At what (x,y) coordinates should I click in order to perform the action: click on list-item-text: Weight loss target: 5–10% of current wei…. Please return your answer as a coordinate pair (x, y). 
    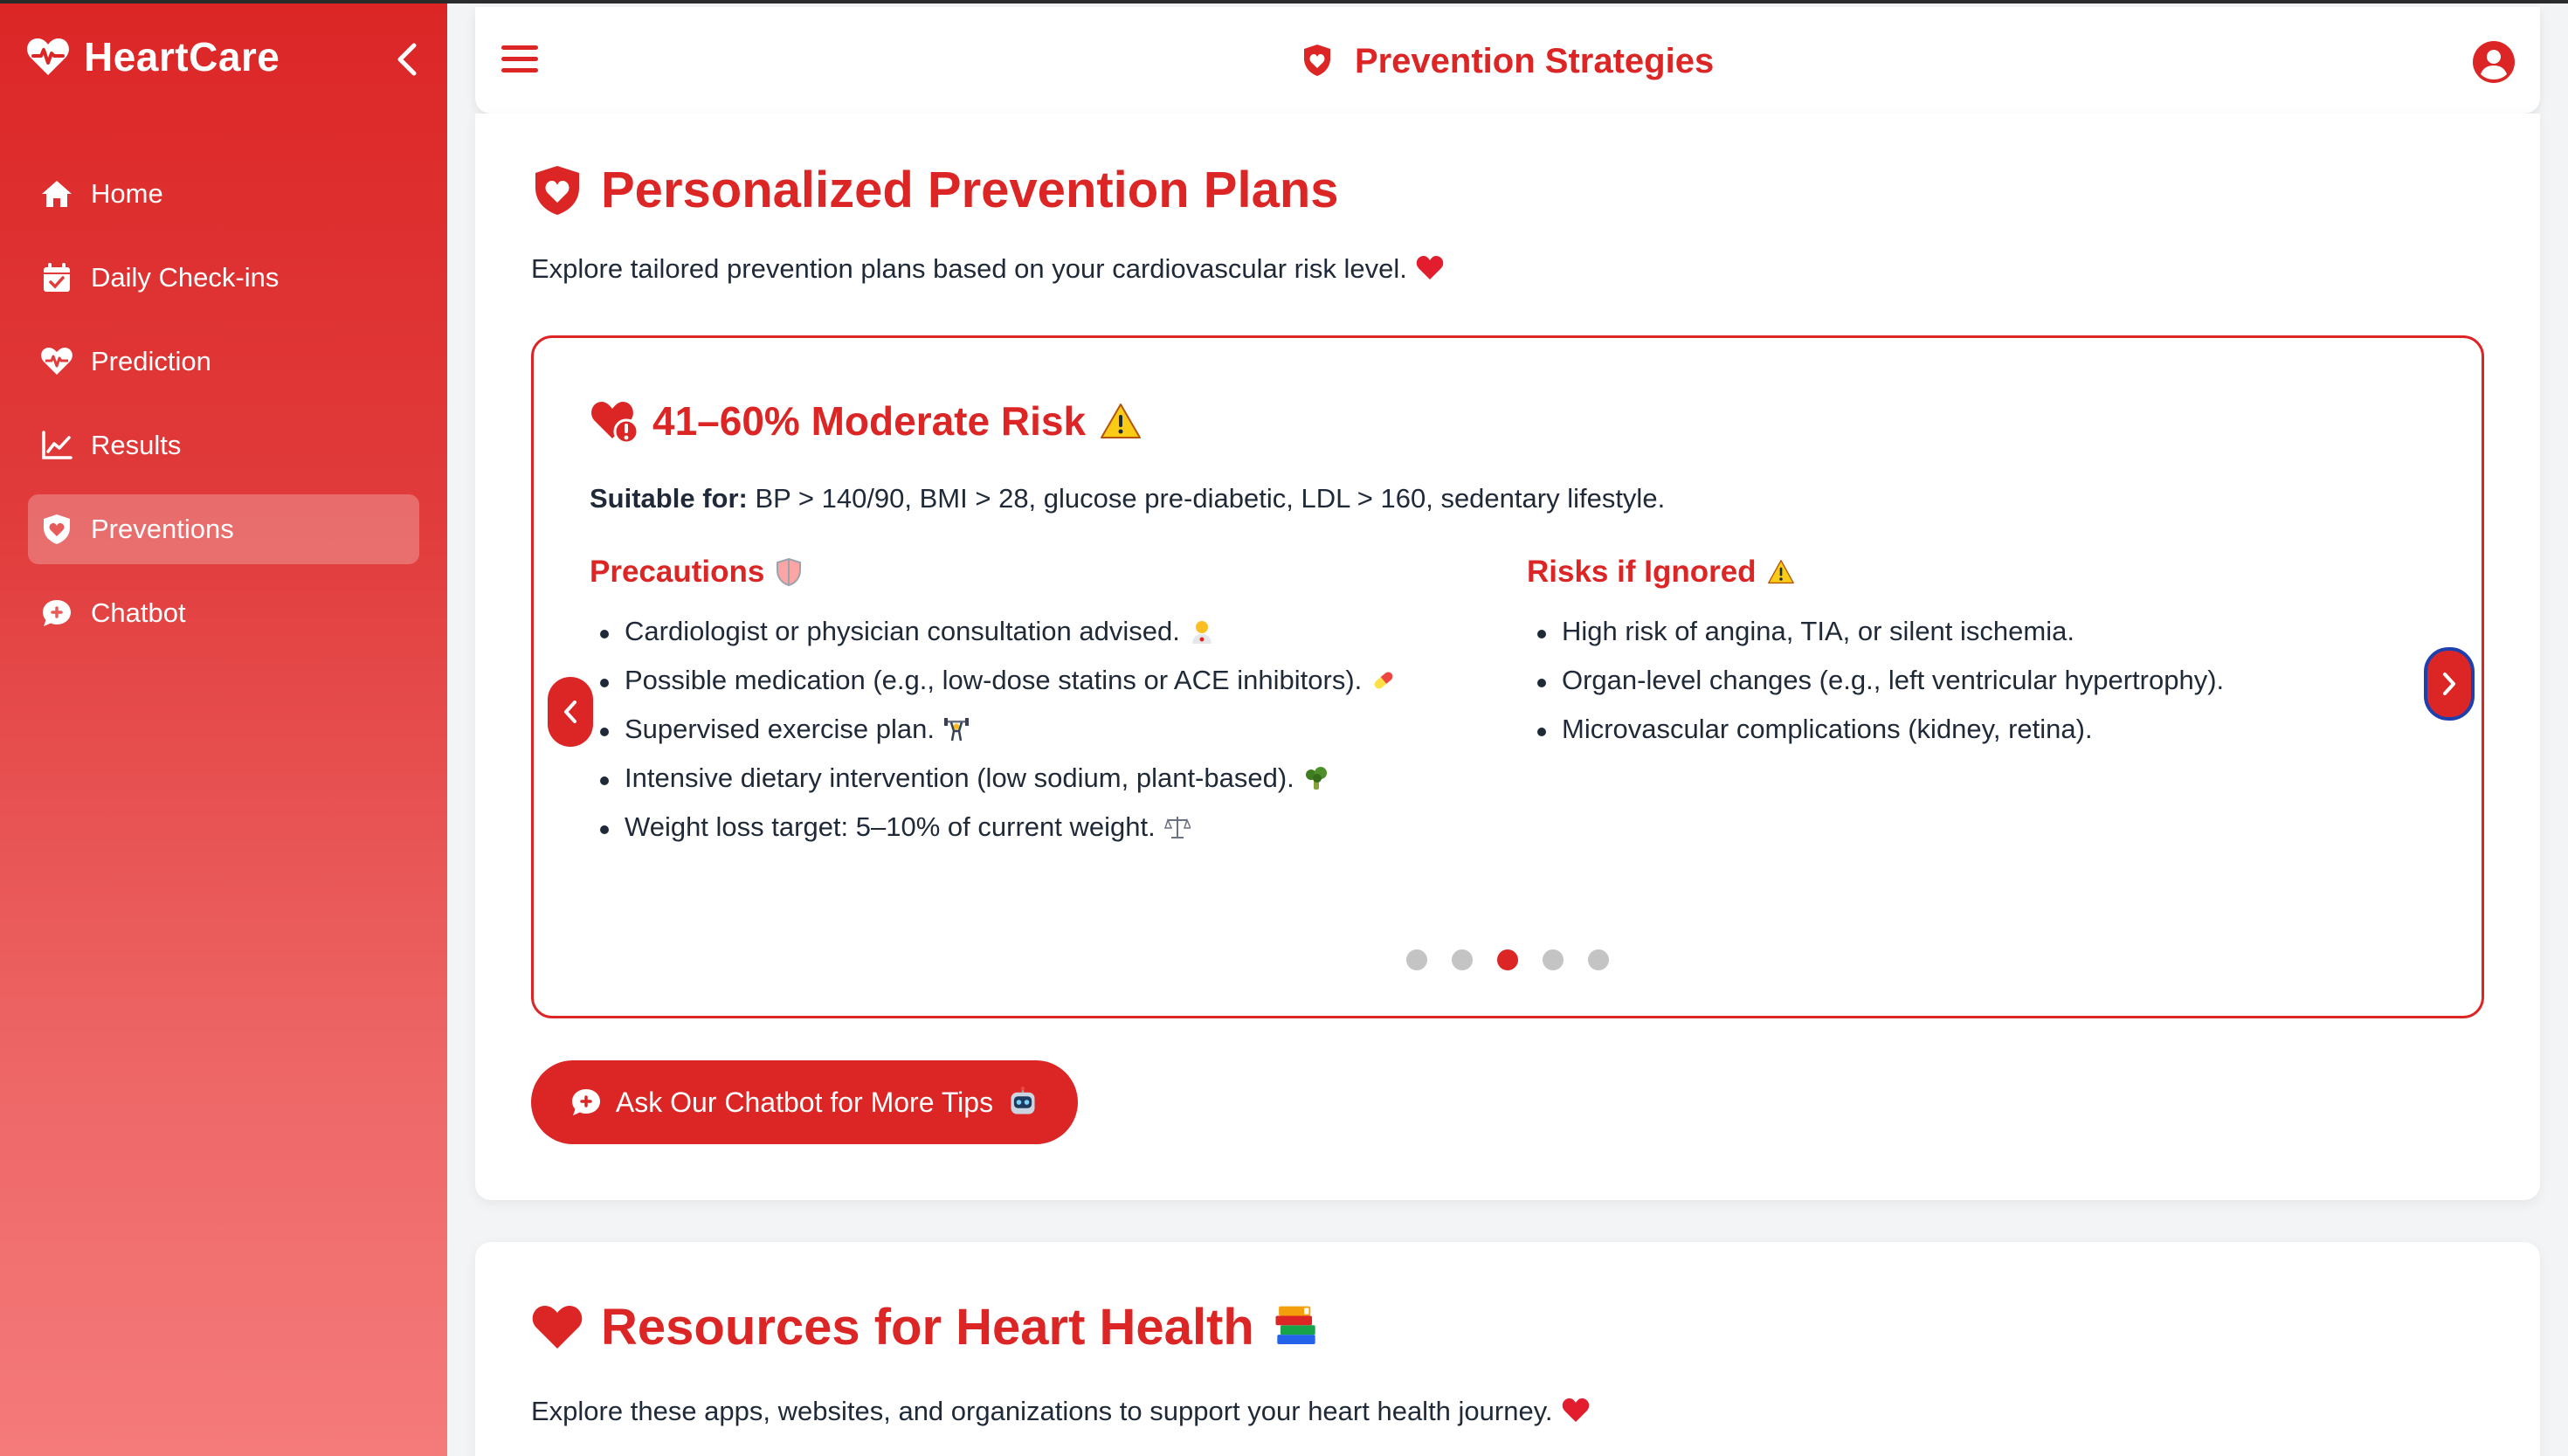
    Looking at the image, I should click on (890, 826).